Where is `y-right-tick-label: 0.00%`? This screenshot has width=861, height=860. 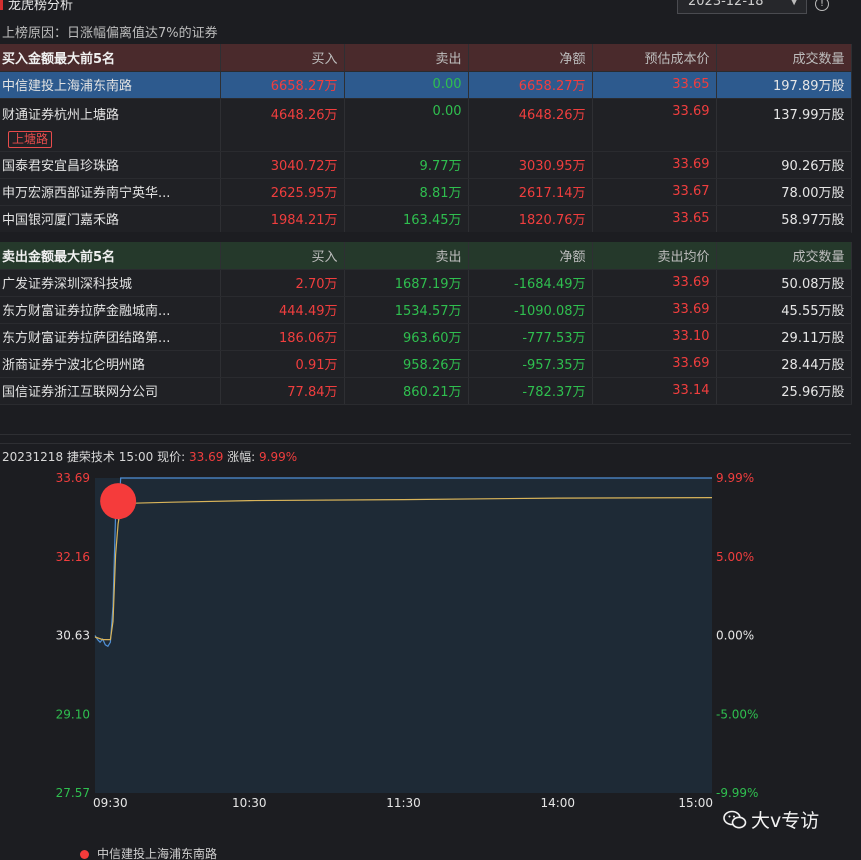 y-right-tick-label: 0.00% is located at coordinates (735, 636).